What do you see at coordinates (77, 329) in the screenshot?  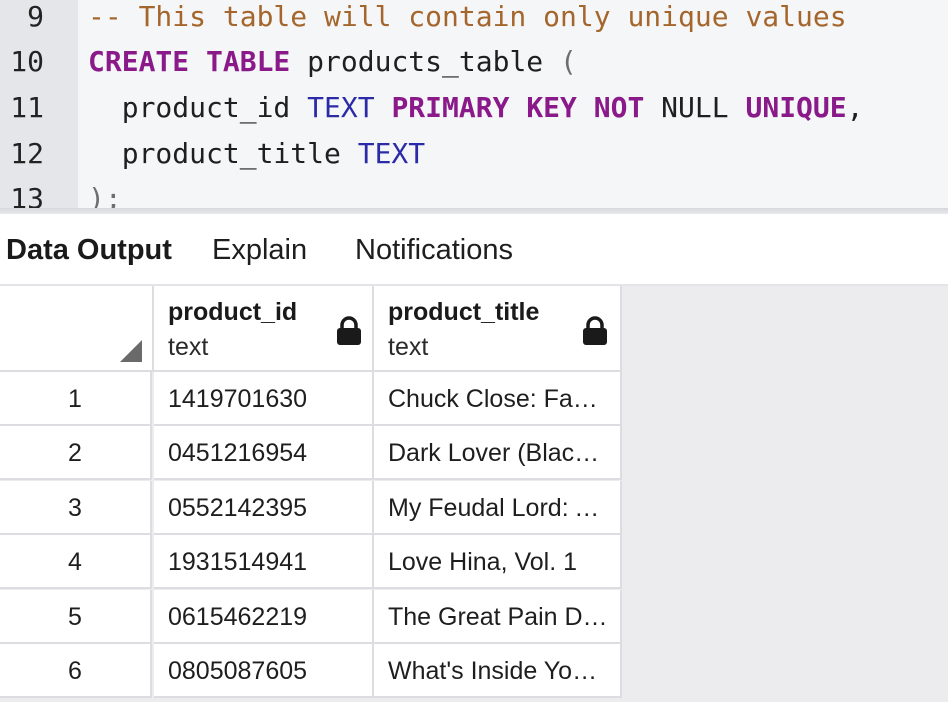 I see `row-number-header` at bounding box center [77, 329].